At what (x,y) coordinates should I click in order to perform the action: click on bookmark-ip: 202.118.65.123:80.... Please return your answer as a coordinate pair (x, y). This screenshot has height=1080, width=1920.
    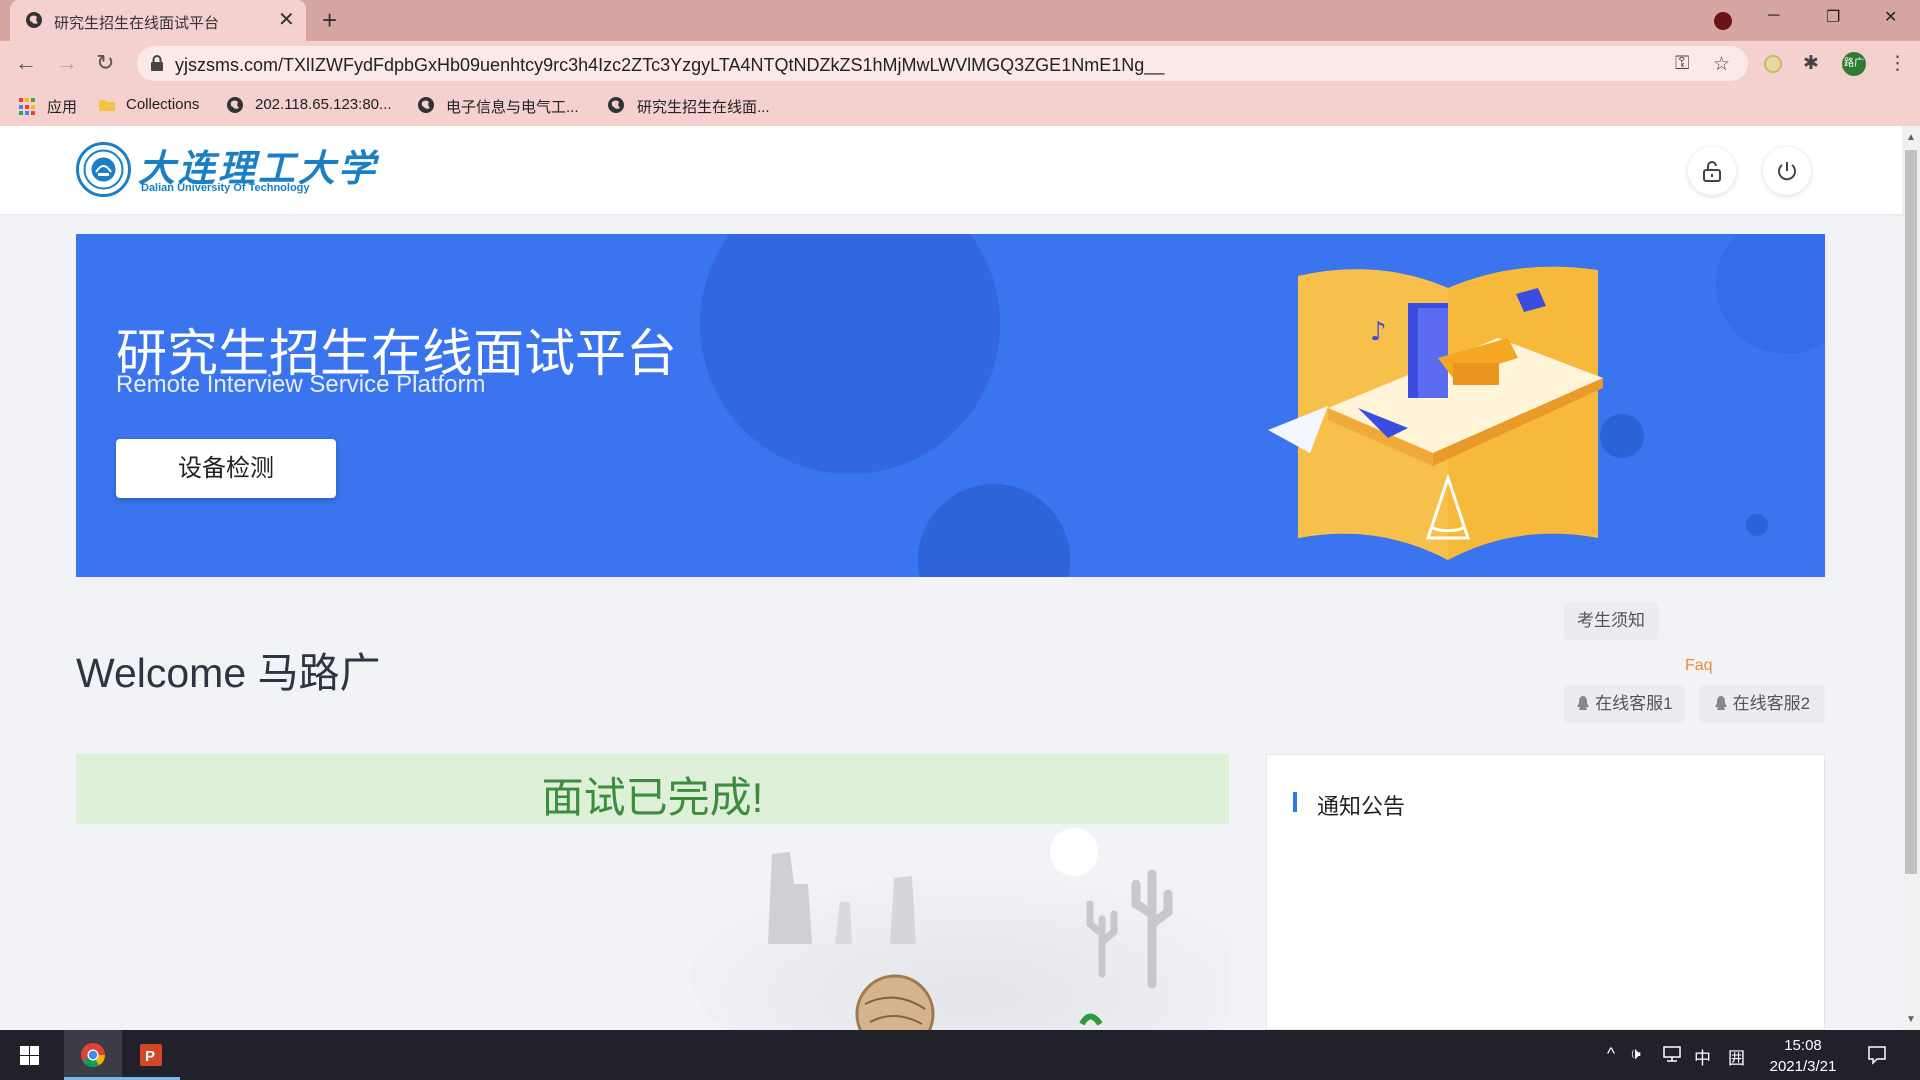
    Looking at the image, I should click on (323, 104).